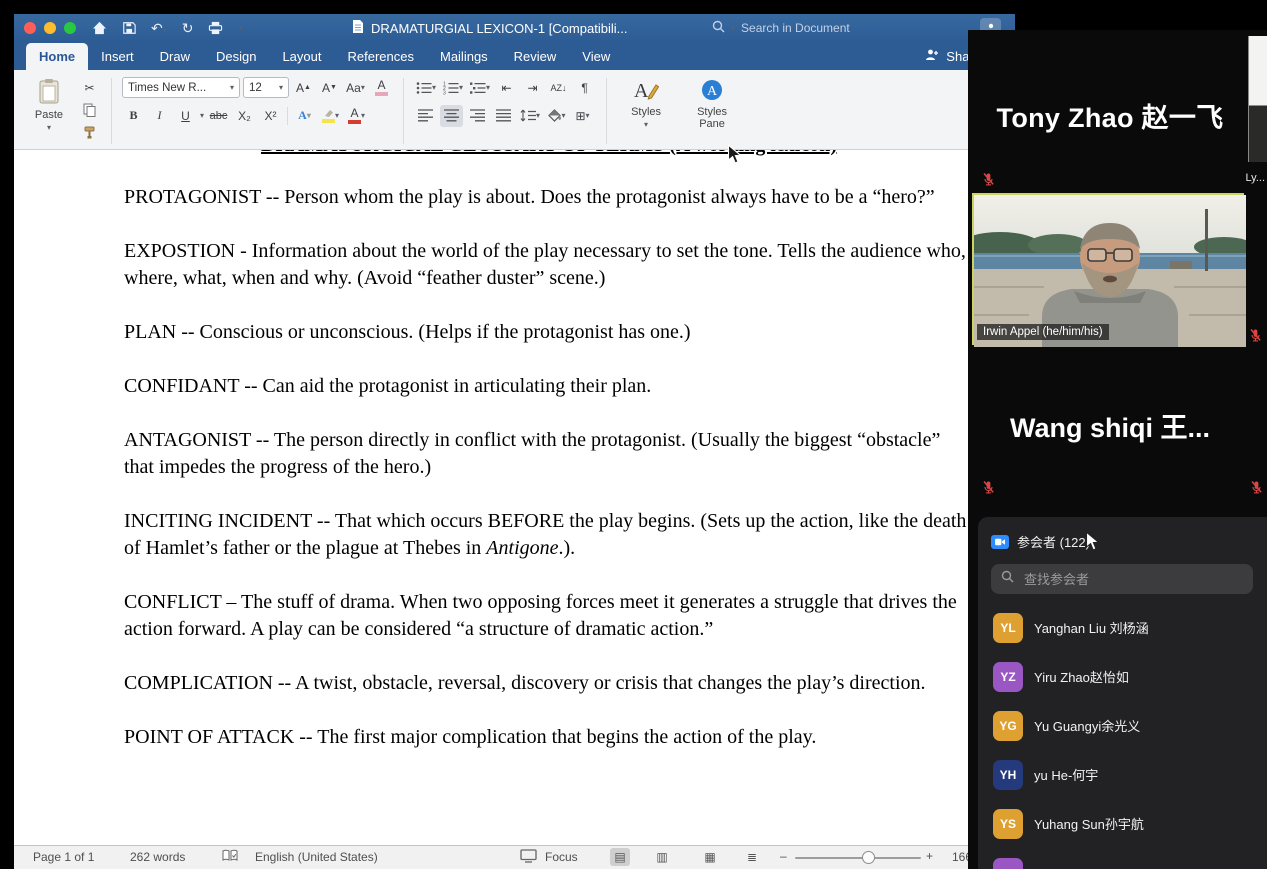 This screenshot has width=1267, height=869. I want to click on zoom-slider-track, so click(858, 858).